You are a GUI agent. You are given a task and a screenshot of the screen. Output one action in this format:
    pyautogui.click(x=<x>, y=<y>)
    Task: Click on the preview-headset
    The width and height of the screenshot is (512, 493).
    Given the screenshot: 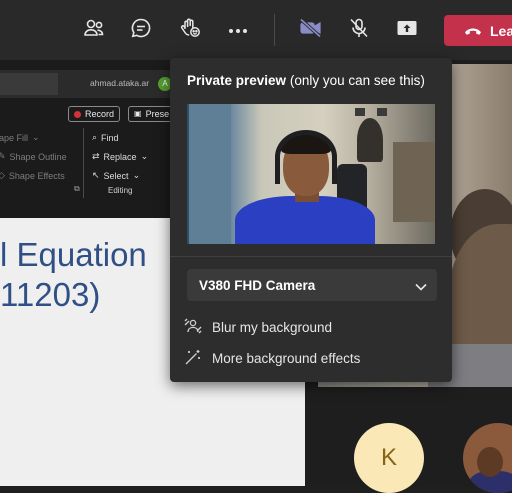 What is the action you would take?
    pyautogui.click(x=306, y=157)
    